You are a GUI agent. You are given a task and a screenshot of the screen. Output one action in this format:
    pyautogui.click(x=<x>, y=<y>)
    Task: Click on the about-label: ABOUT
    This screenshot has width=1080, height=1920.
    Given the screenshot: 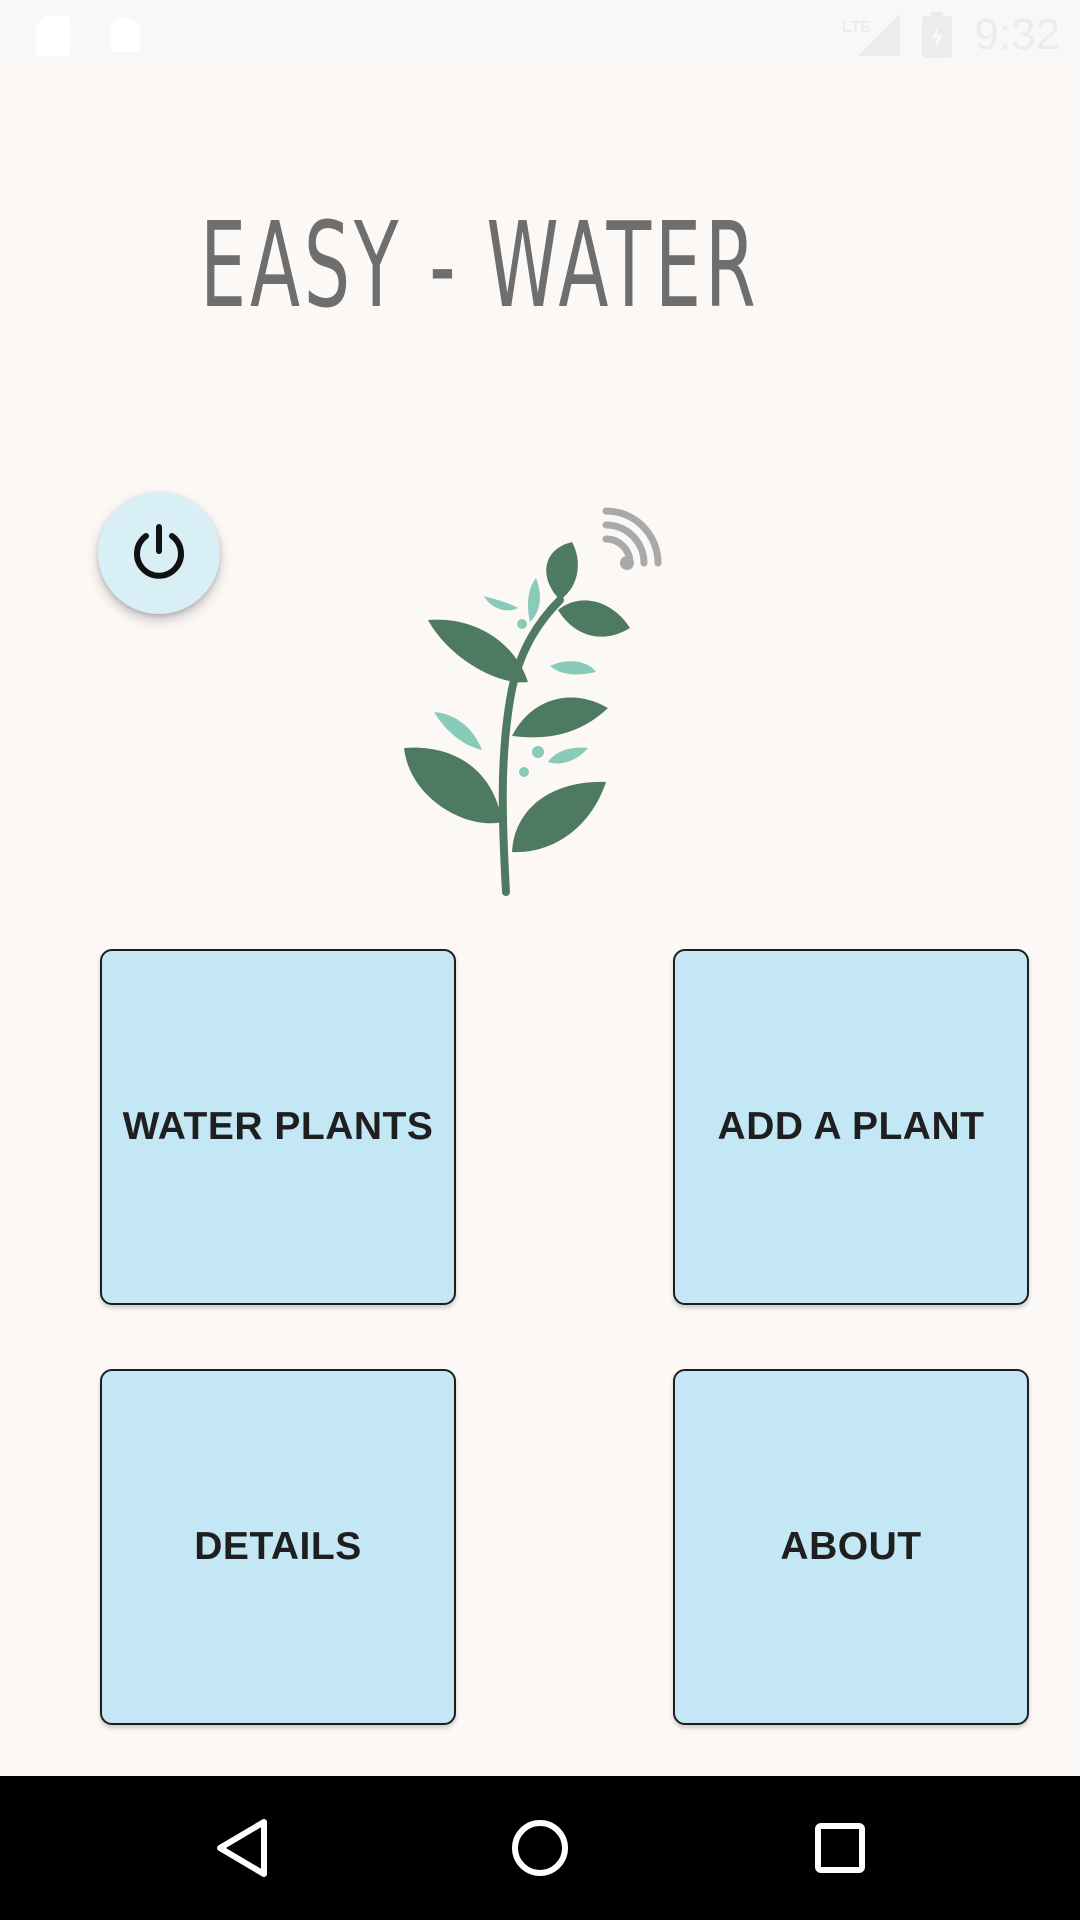 What is the action you would take?
    pyautogui.click(x=851, y=1546)
    